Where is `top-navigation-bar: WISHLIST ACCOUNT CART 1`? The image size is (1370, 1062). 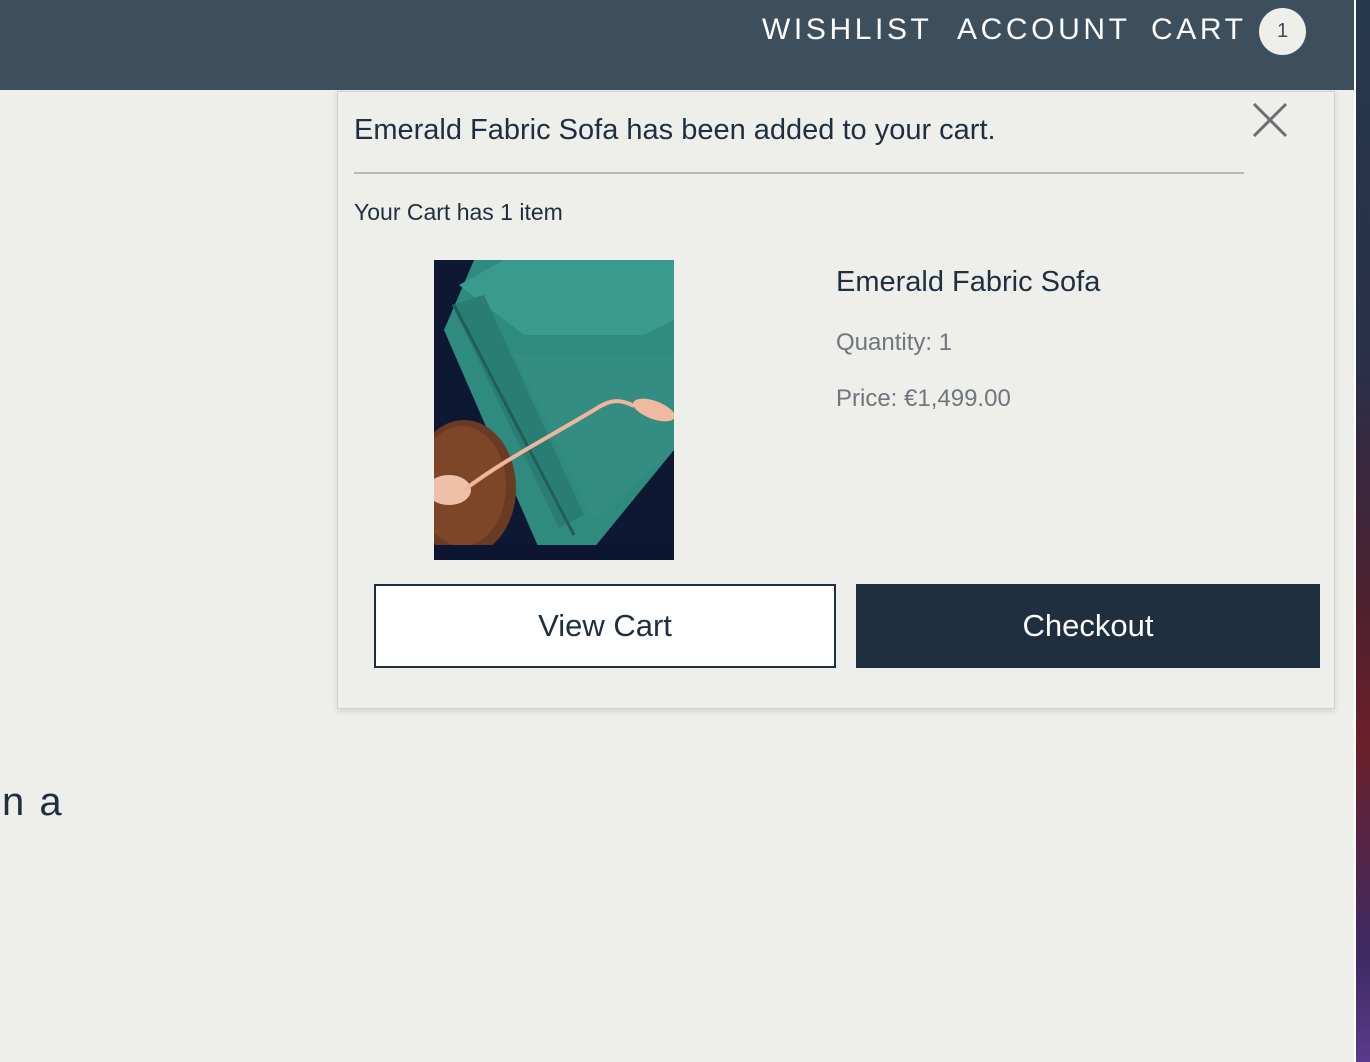
top-navigation-bar: WISHLIST ACCOUNT CART 1 is located at coordinates (678, 45).